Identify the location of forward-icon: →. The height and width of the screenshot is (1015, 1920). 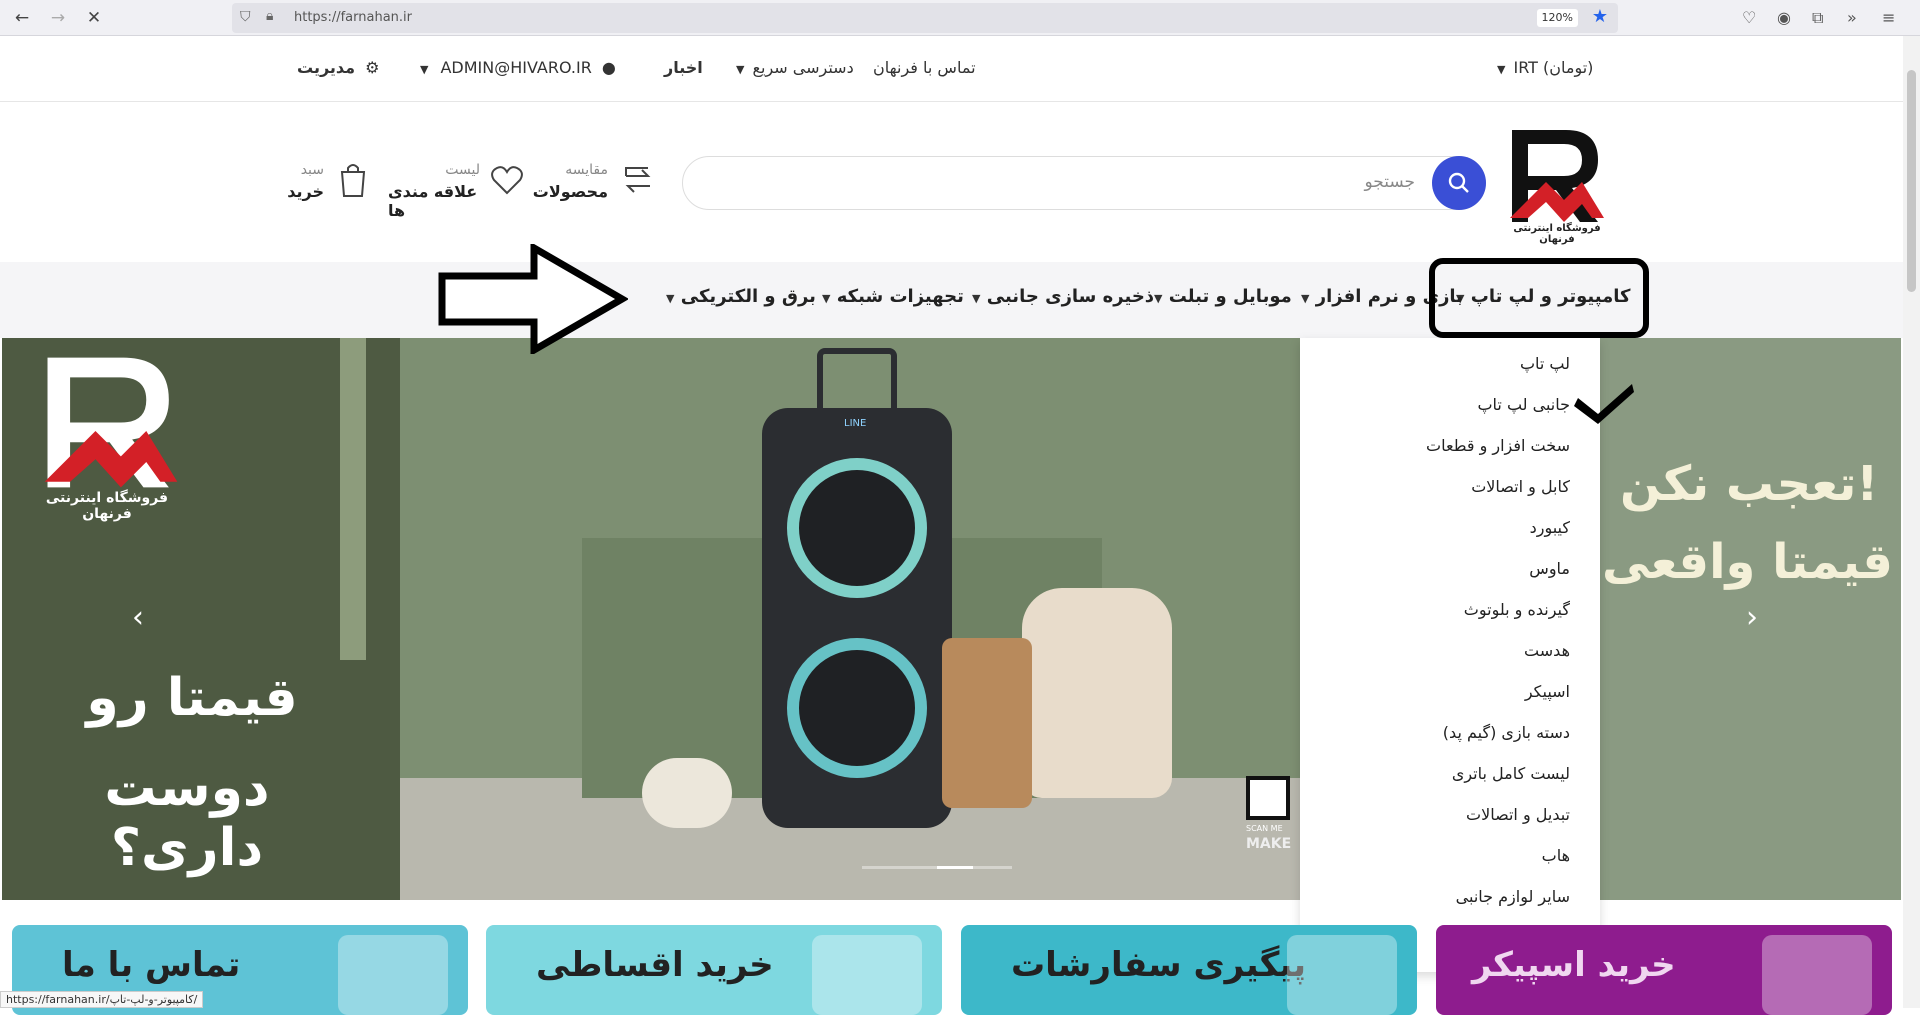
(58, 18).